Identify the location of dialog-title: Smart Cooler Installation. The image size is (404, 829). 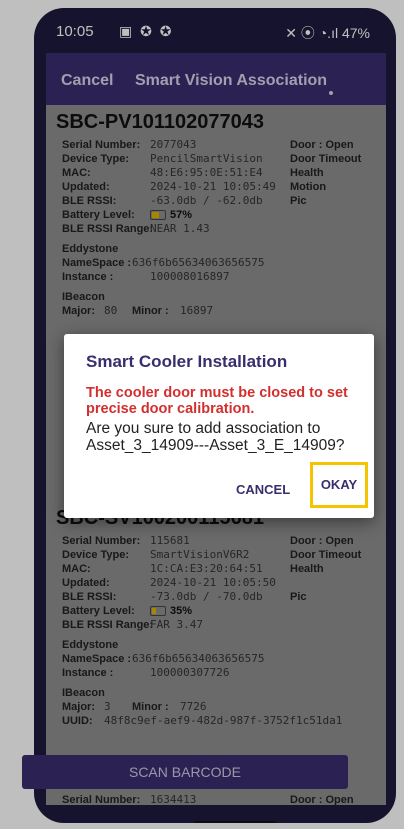
(187, 361).